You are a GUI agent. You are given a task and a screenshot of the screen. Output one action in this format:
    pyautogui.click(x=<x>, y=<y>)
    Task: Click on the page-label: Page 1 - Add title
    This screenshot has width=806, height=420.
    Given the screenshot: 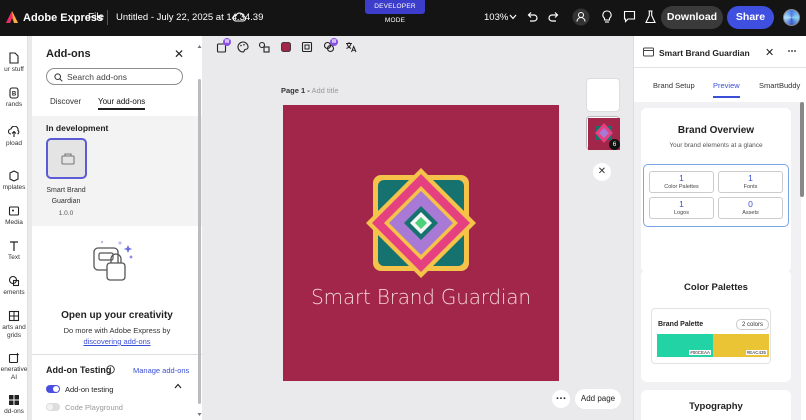 What is the action you would take?
    pyautogui.click(x=310, y=90)
    